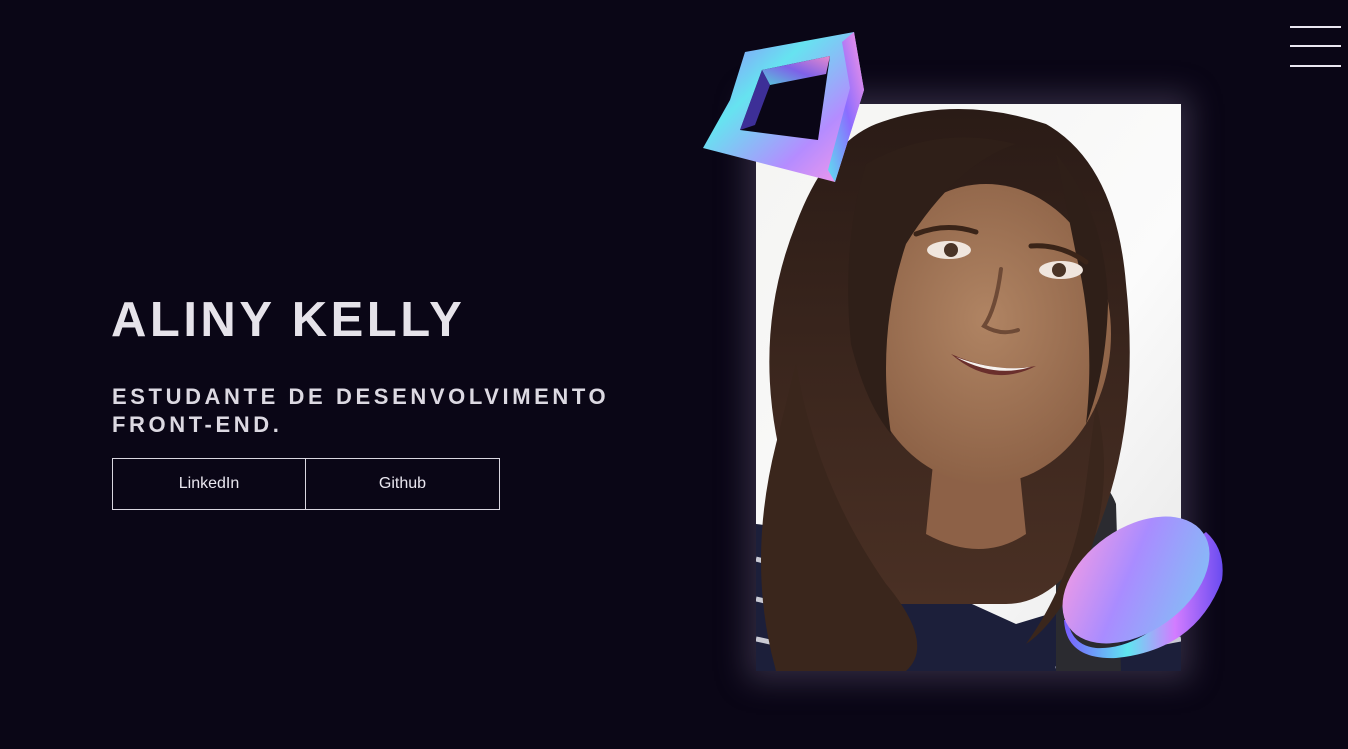 Image resolution: width=1348 pixels, height=749 pixels. Describe the element at coordinates (288, 320) in the screenshot. I see `hero-name: ALINY KELLY` at that location.